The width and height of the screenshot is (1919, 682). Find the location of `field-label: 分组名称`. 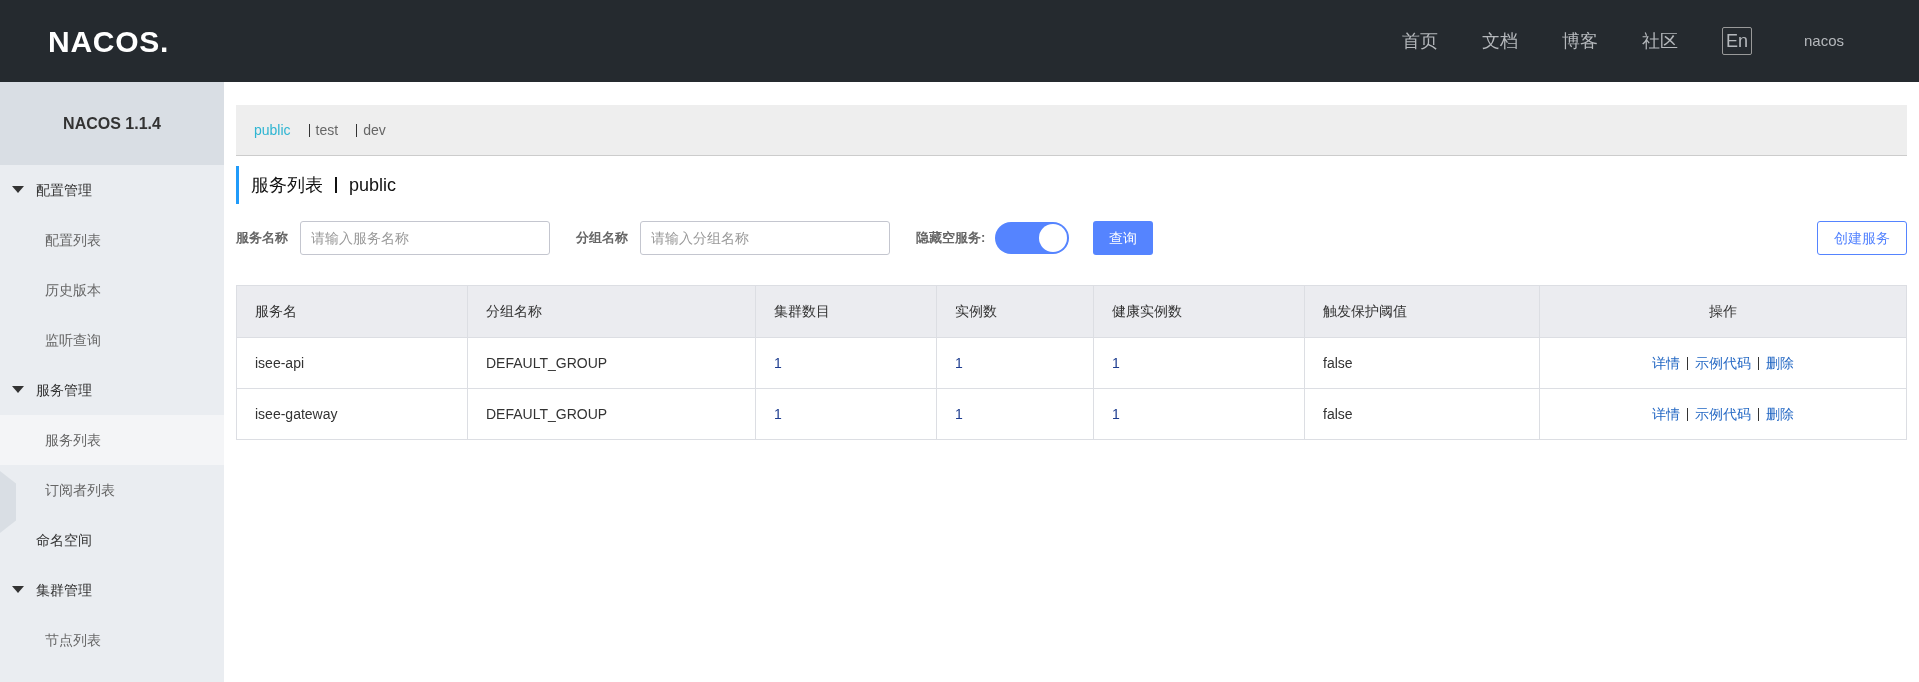

field-label: 分组名称 is located at coordinates (602, 238).